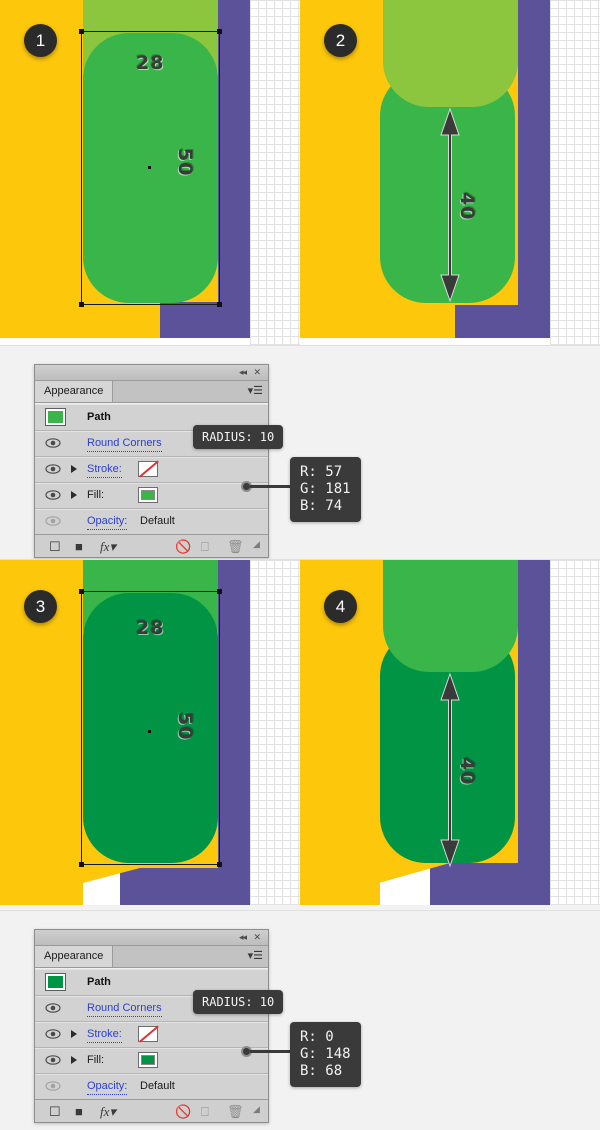 The height and width of the screenshot is (1130, 600). Describe the element at coordinates (450, 616) in the screenshot. I see `light-green-shape` at that location.